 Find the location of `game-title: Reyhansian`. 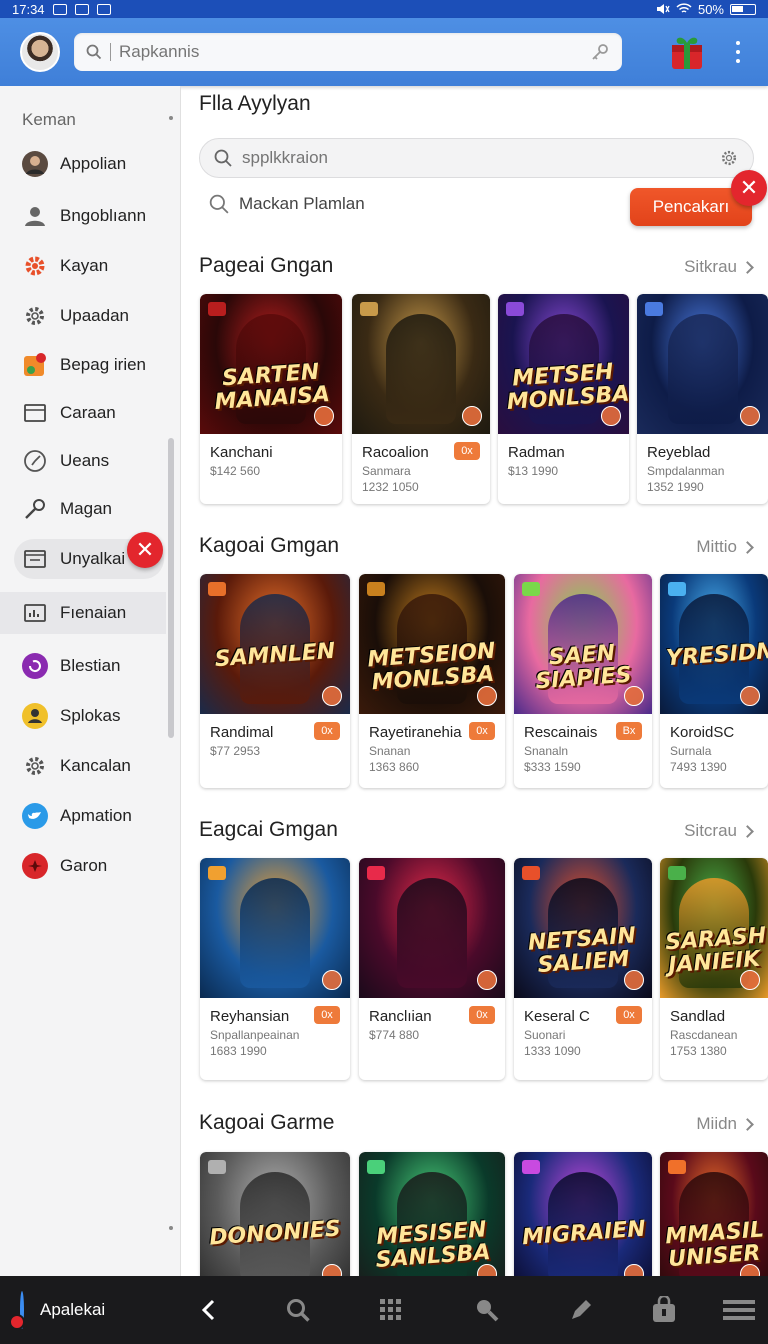

game-title: Reyhansian is located at coordinates (250, 1016).